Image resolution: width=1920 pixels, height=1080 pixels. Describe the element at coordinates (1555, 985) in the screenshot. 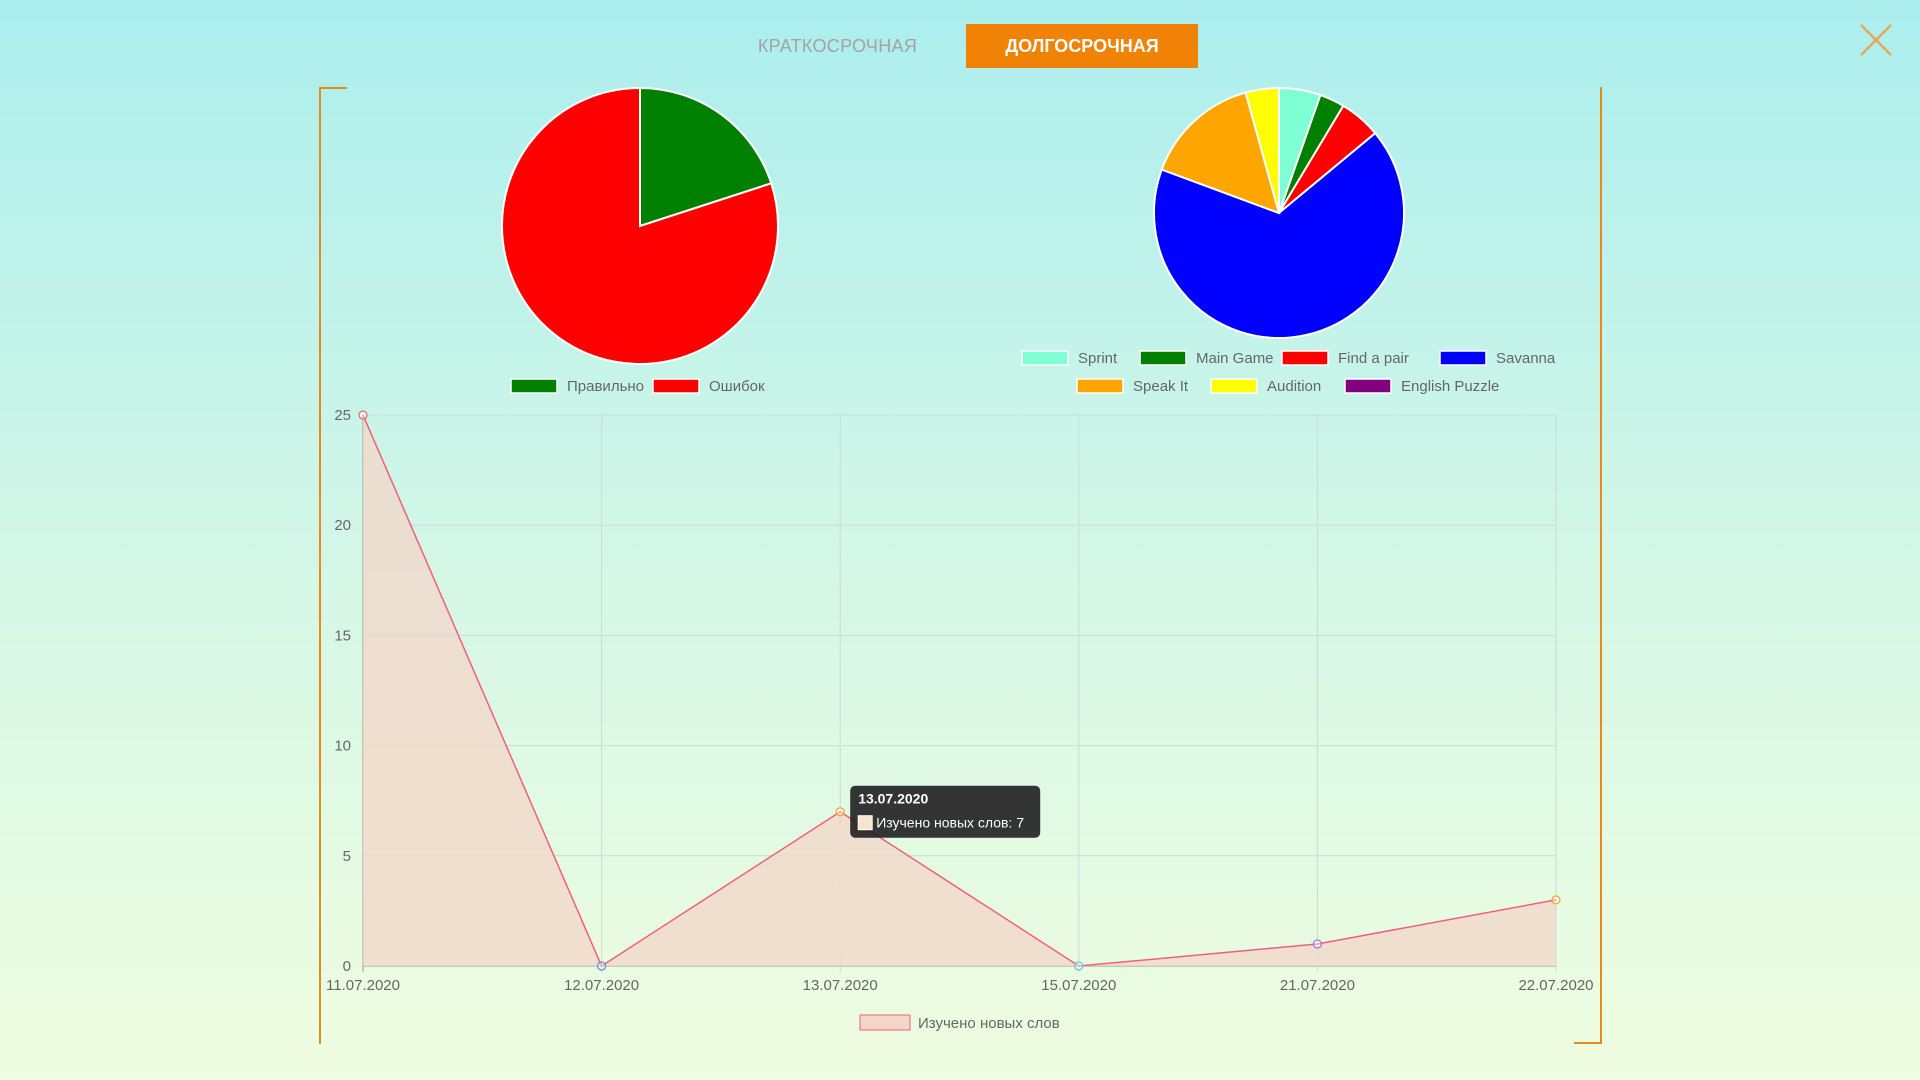

I see `x-tick-label: 22.07.2020` at that location.